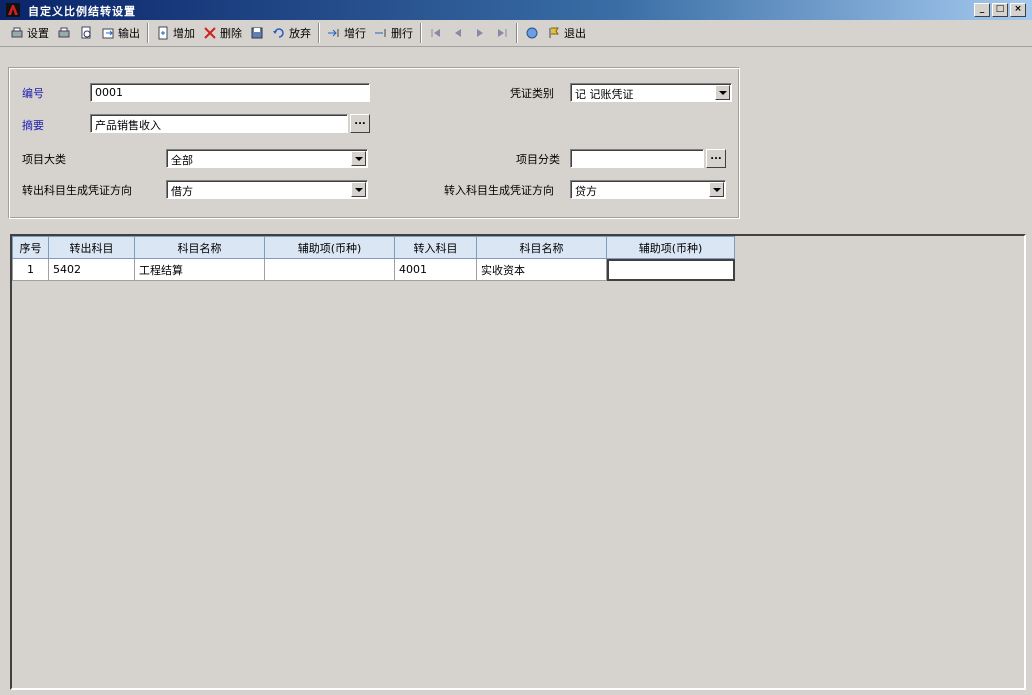 The width and height of the screenshot is (1032, 695). I want to click on help-icon, so click(532, 33).